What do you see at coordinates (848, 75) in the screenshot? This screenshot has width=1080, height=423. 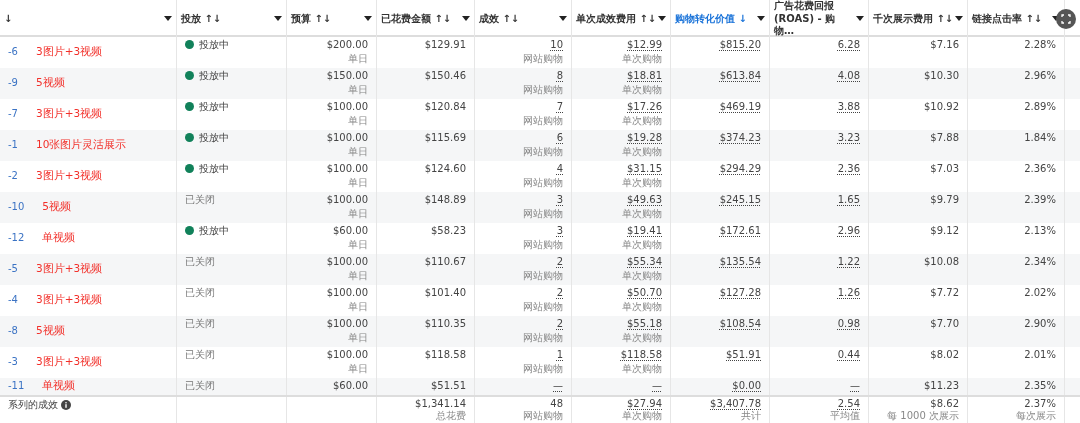 I see `table-cell: 4.08` at bounding box center [848, 75].